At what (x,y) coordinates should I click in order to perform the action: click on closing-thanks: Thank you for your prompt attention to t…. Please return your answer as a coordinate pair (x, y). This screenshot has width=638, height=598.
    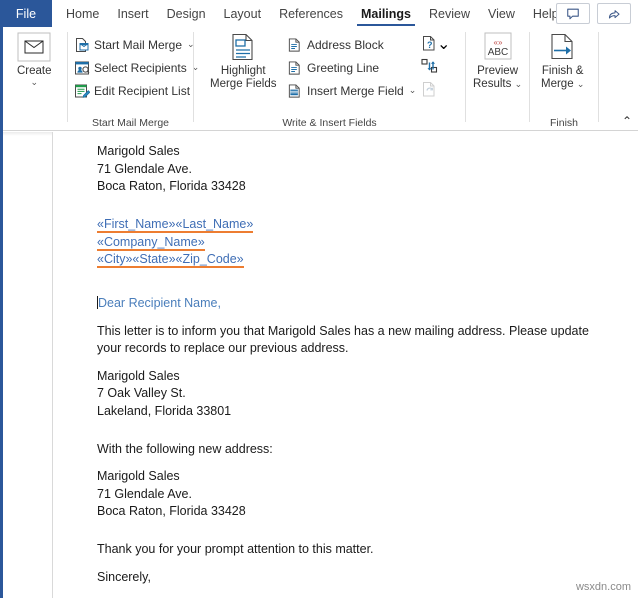
    Looking at the image, I should click on (235, 549).